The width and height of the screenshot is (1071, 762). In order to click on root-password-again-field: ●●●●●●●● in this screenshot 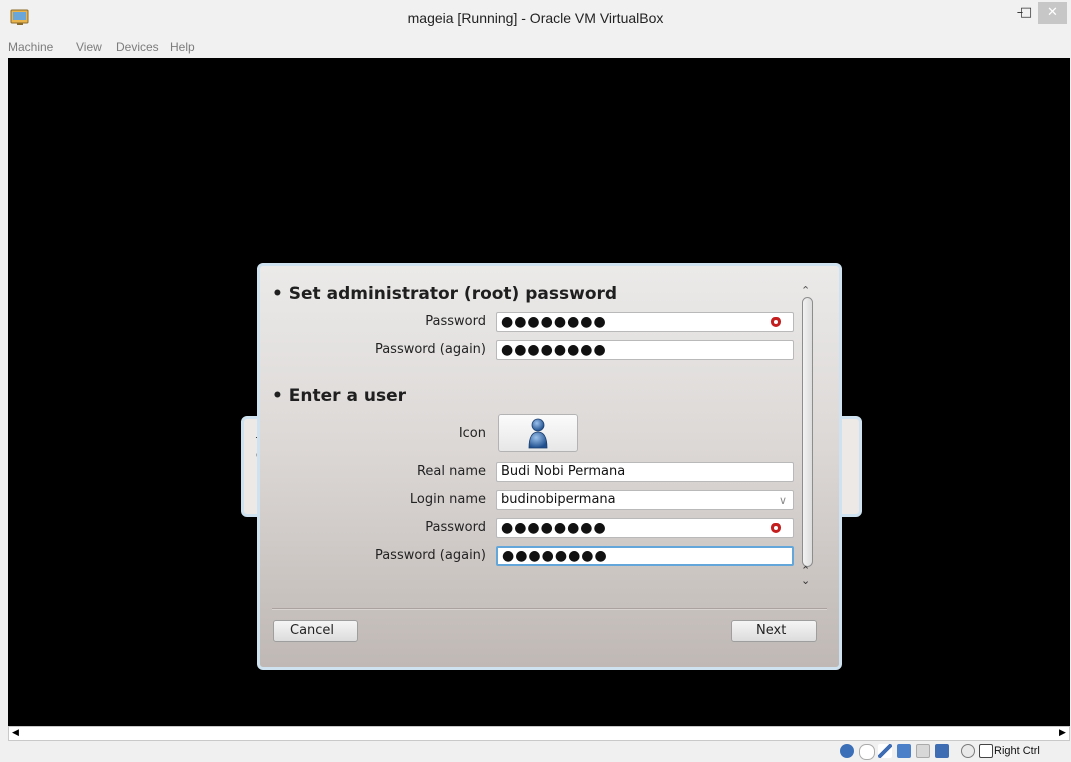, I will do `click(645, 350)`.